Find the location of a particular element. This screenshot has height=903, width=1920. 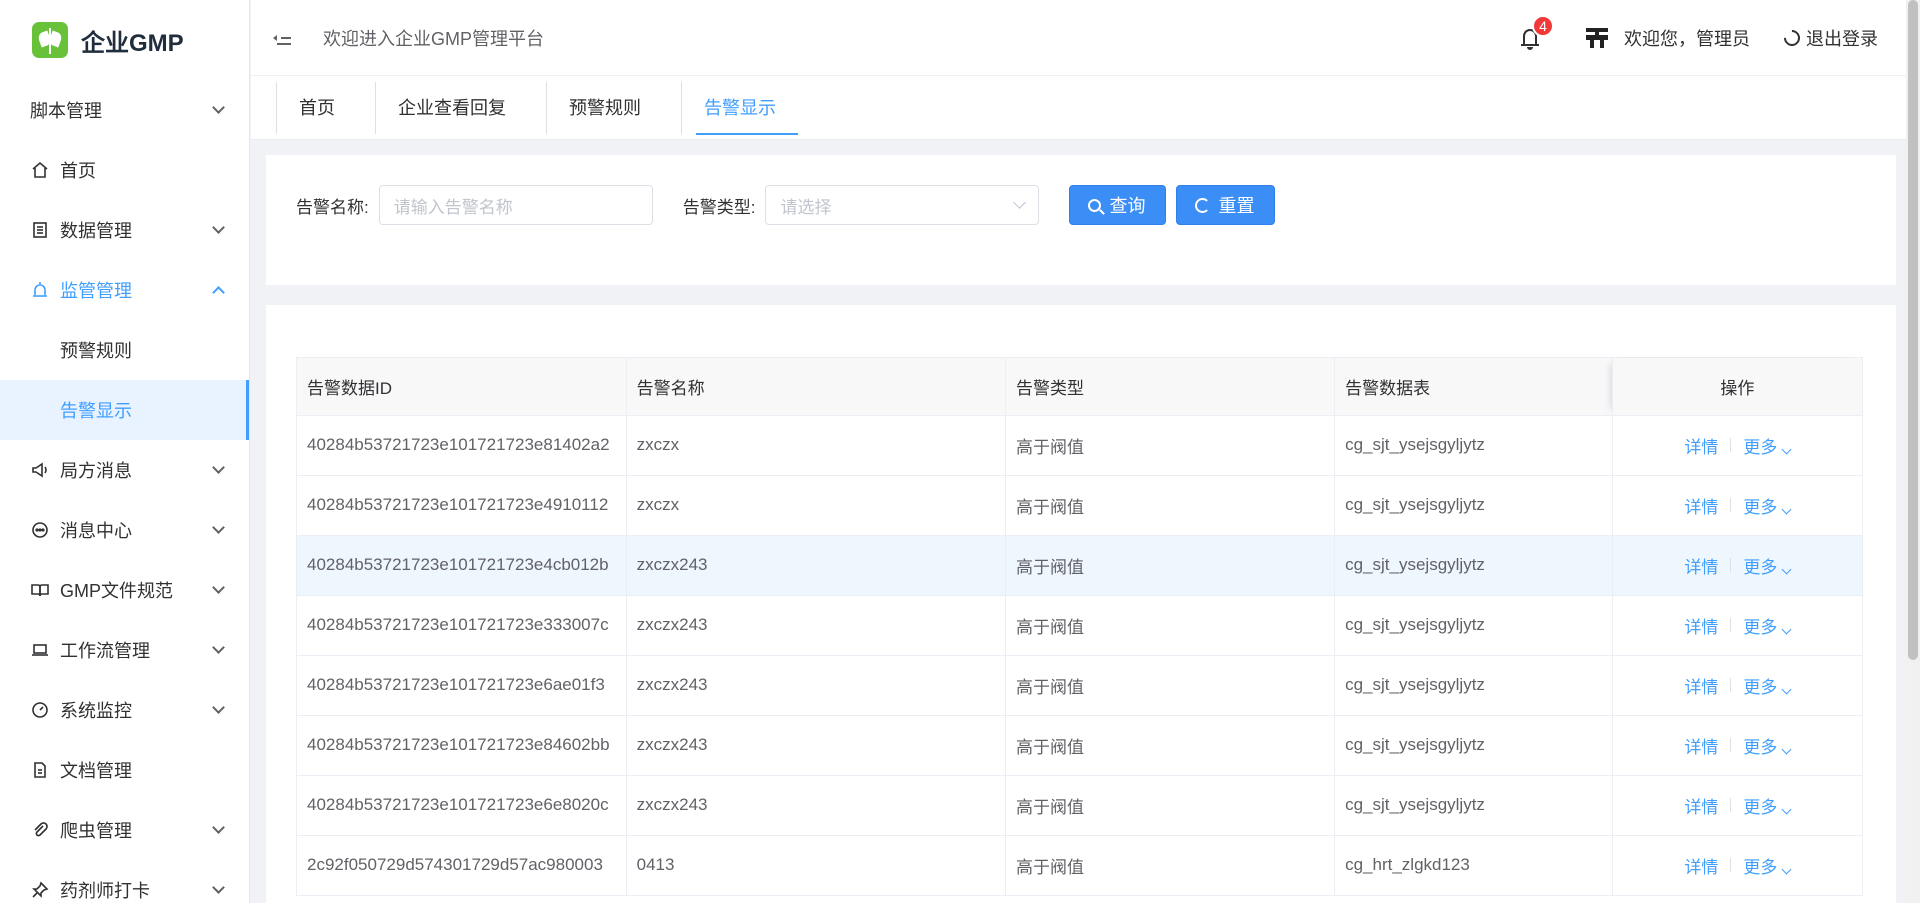

cell-id: 40284b53721723e101721723e4910112 is located at coordinates (462, 505).